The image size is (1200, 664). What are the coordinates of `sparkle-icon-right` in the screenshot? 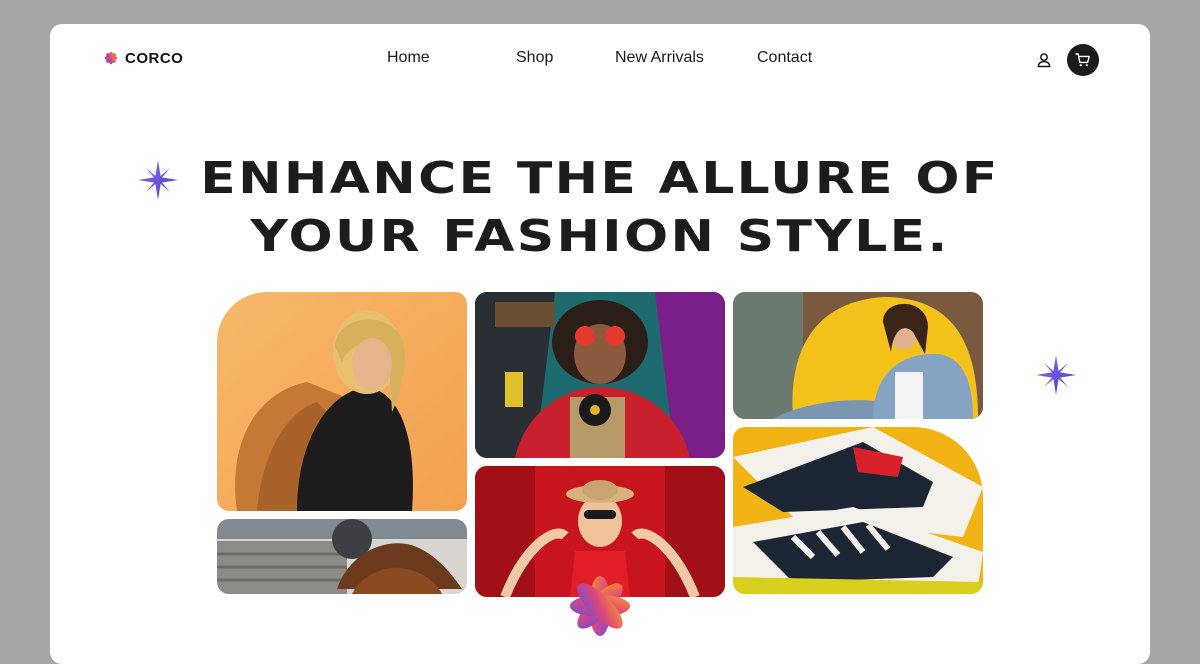 It's located at (1056, 375).